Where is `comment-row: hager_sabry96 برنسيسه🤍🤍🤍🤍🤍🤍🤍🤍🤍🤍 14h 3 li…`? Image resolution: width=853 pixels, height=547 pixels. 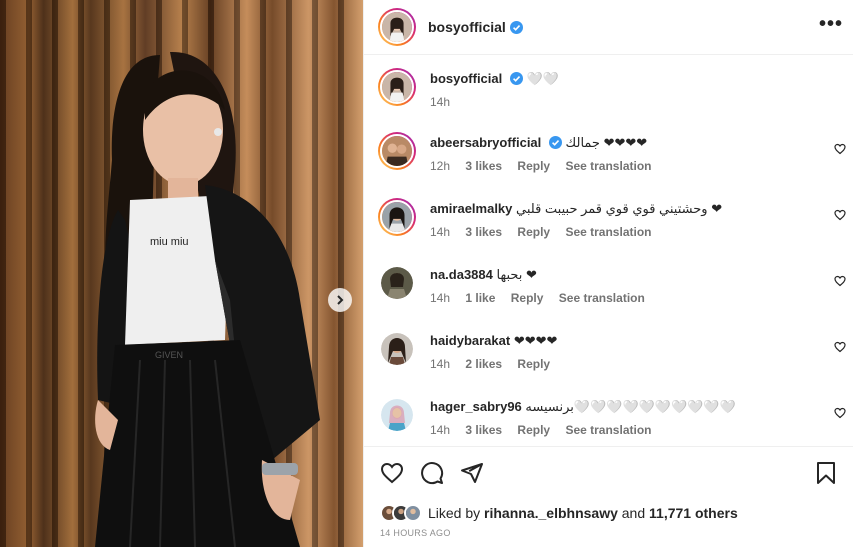 comment-row: hager_sabry96 برنسيسه🤍🤍🤍🤍🤍🤍🤍🤍🤍🤍 14h 3 li… is located at coordinates (613, 419).